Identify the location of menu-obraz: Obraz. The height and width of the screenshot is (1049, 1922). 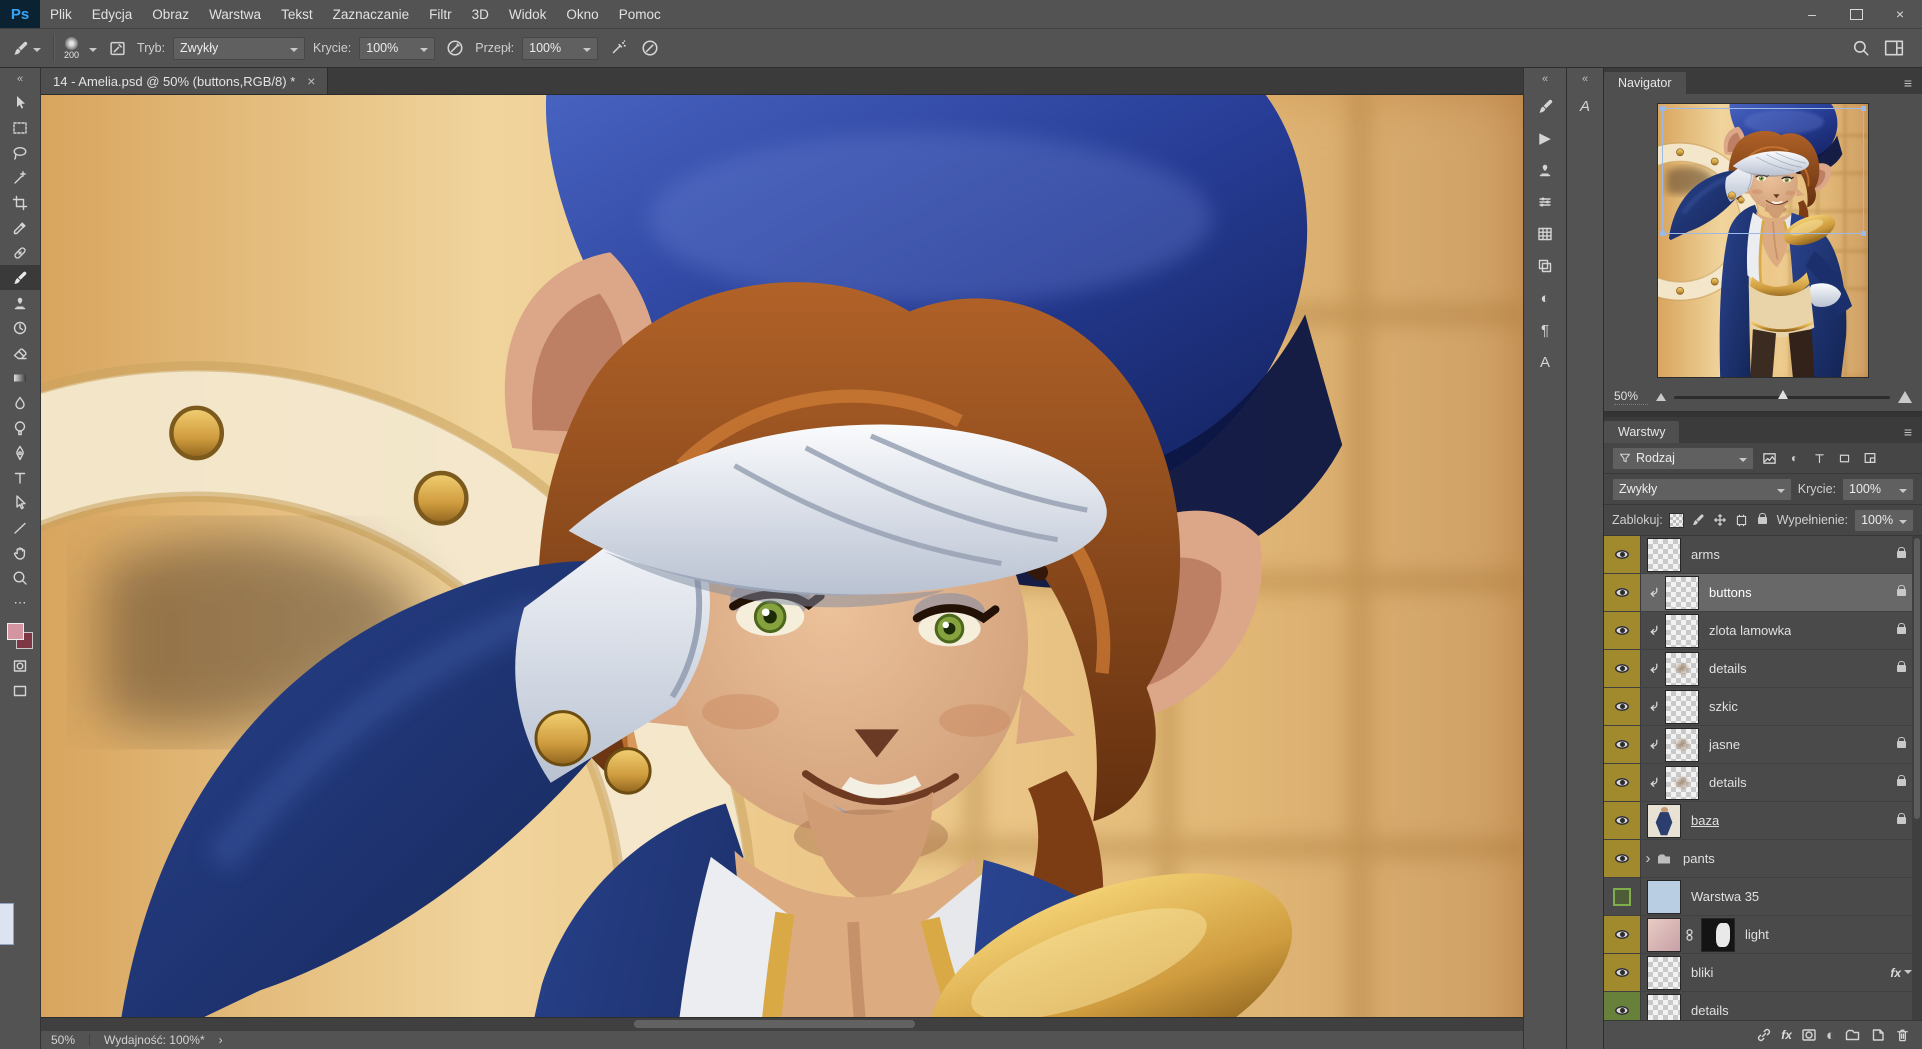
(170, 14).